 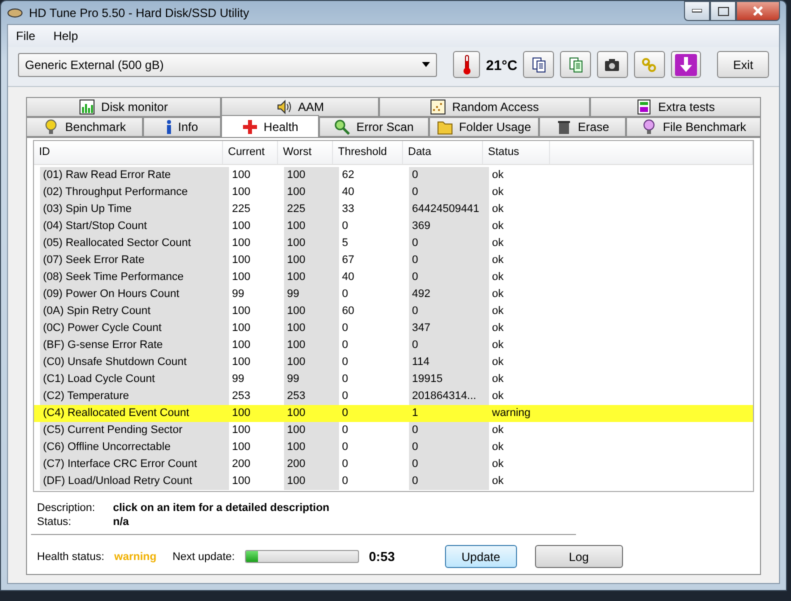 I want to click on tab: Folder Usage, so click(x=484, y=127).